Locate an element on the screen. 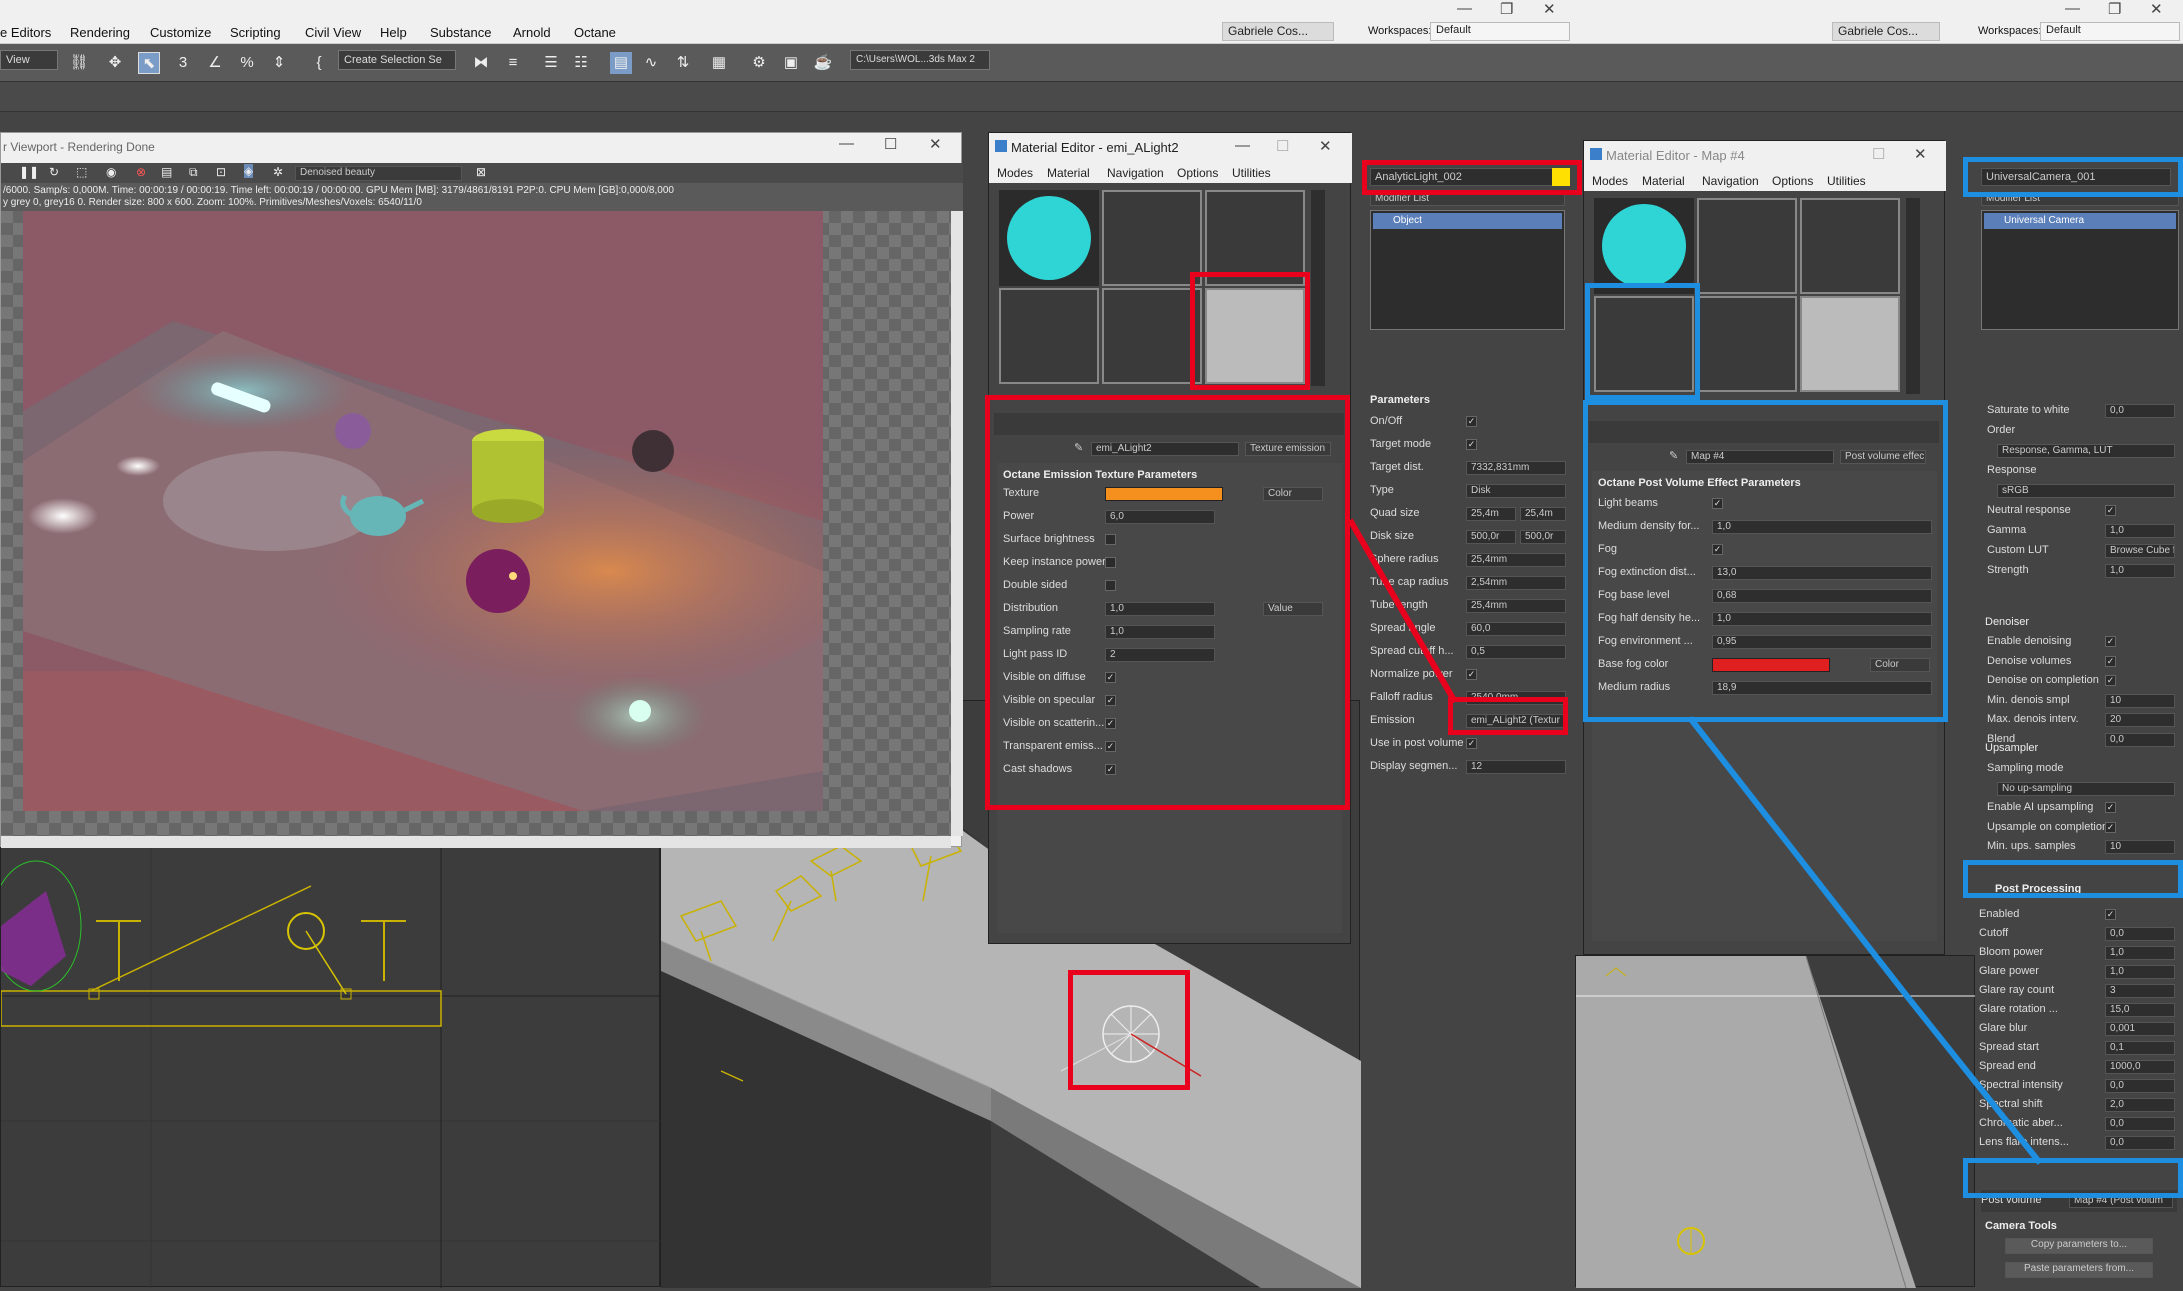 The height and width of the screenshot is (1291, 2183). menu-rendering: Rendering is located at coordinates (100, 32).